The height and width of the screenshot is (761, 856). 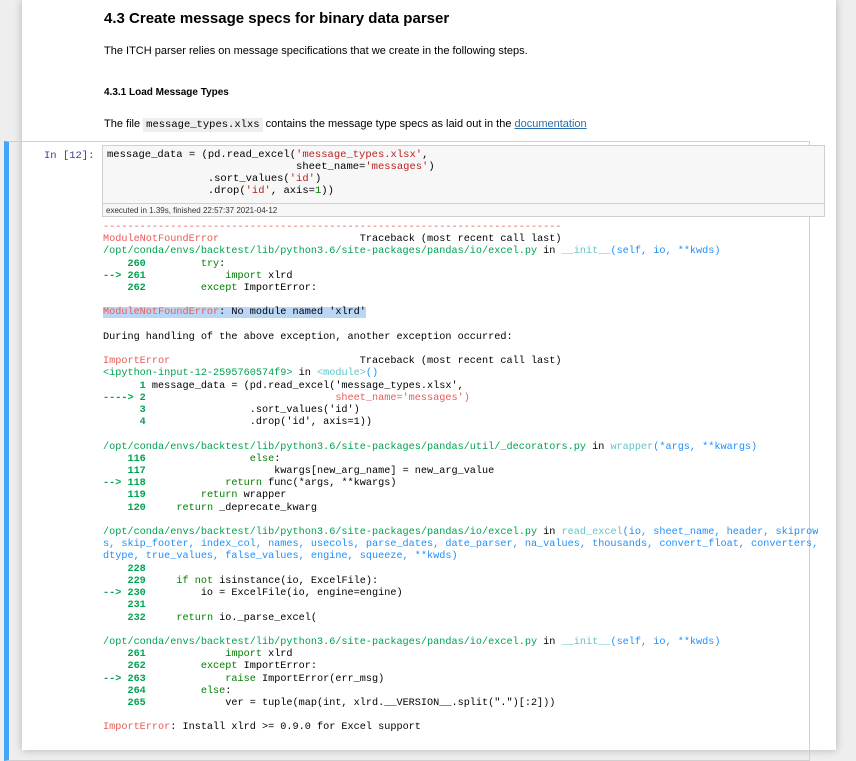 I want to click on input-prompt: In [12]:, so click(x=69, y=156).